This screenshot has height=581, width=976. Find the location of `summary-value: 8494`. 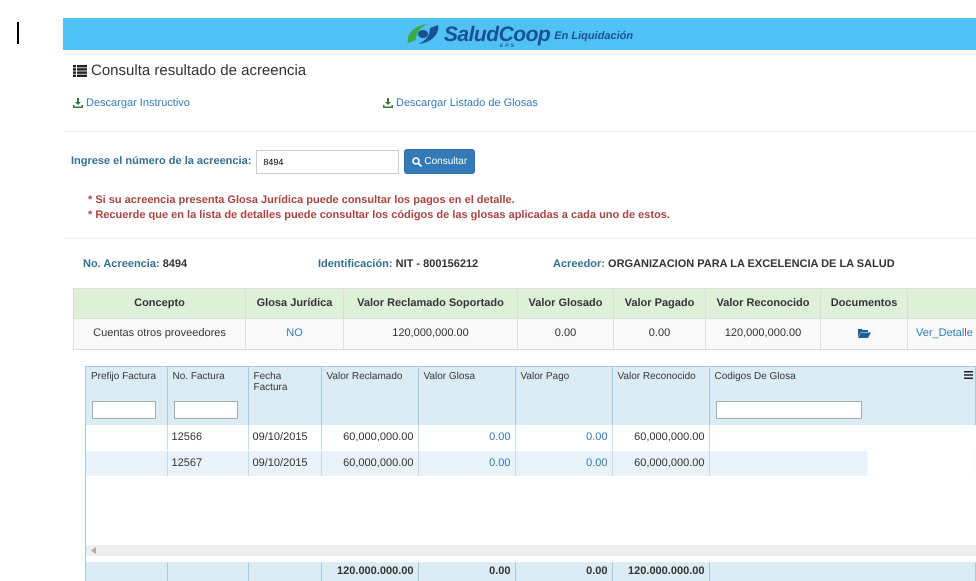

summary-value: 8494 is located at coordinates (175, 264).